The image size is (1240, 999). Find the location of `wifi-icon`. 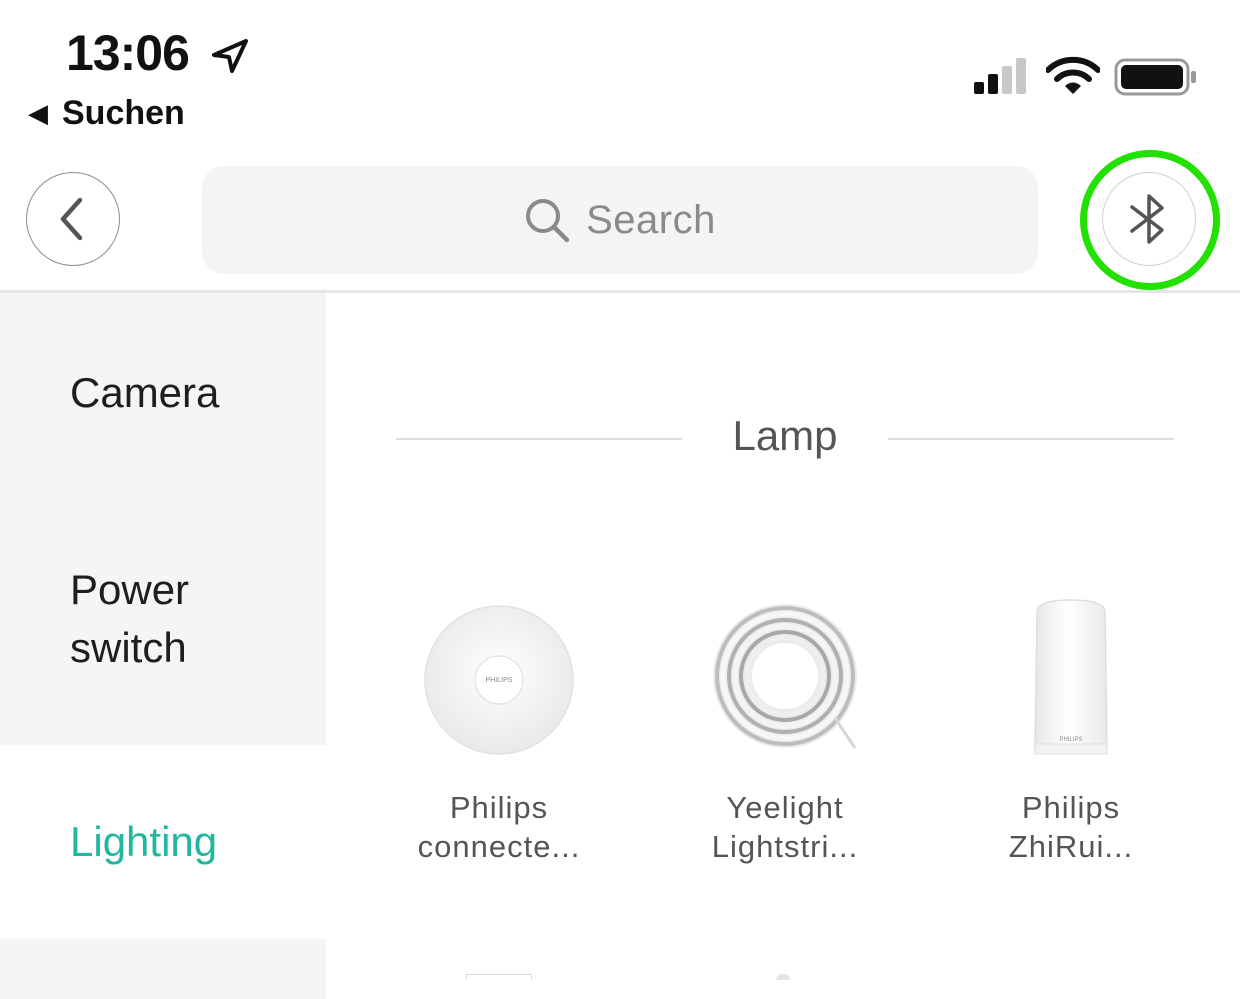

wifi-icon is located at coordinates (1073, 75).